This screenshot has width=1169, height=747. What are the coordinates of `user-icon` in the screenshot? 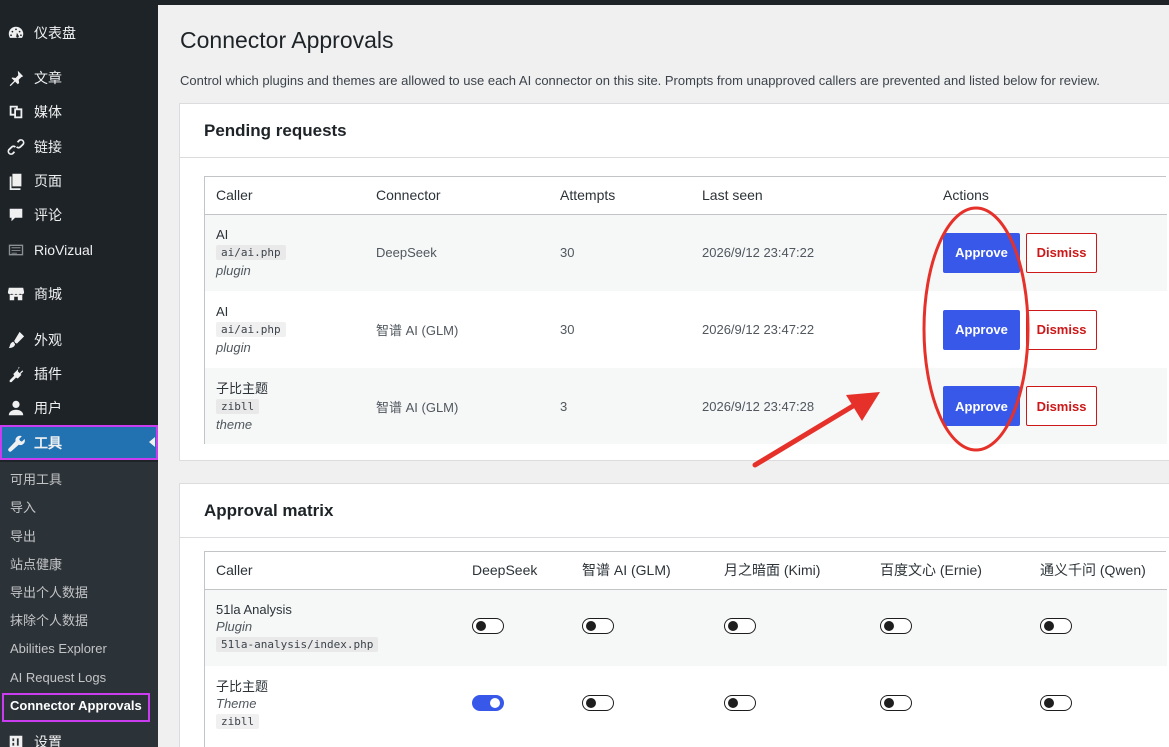 It's located at (16, 408).